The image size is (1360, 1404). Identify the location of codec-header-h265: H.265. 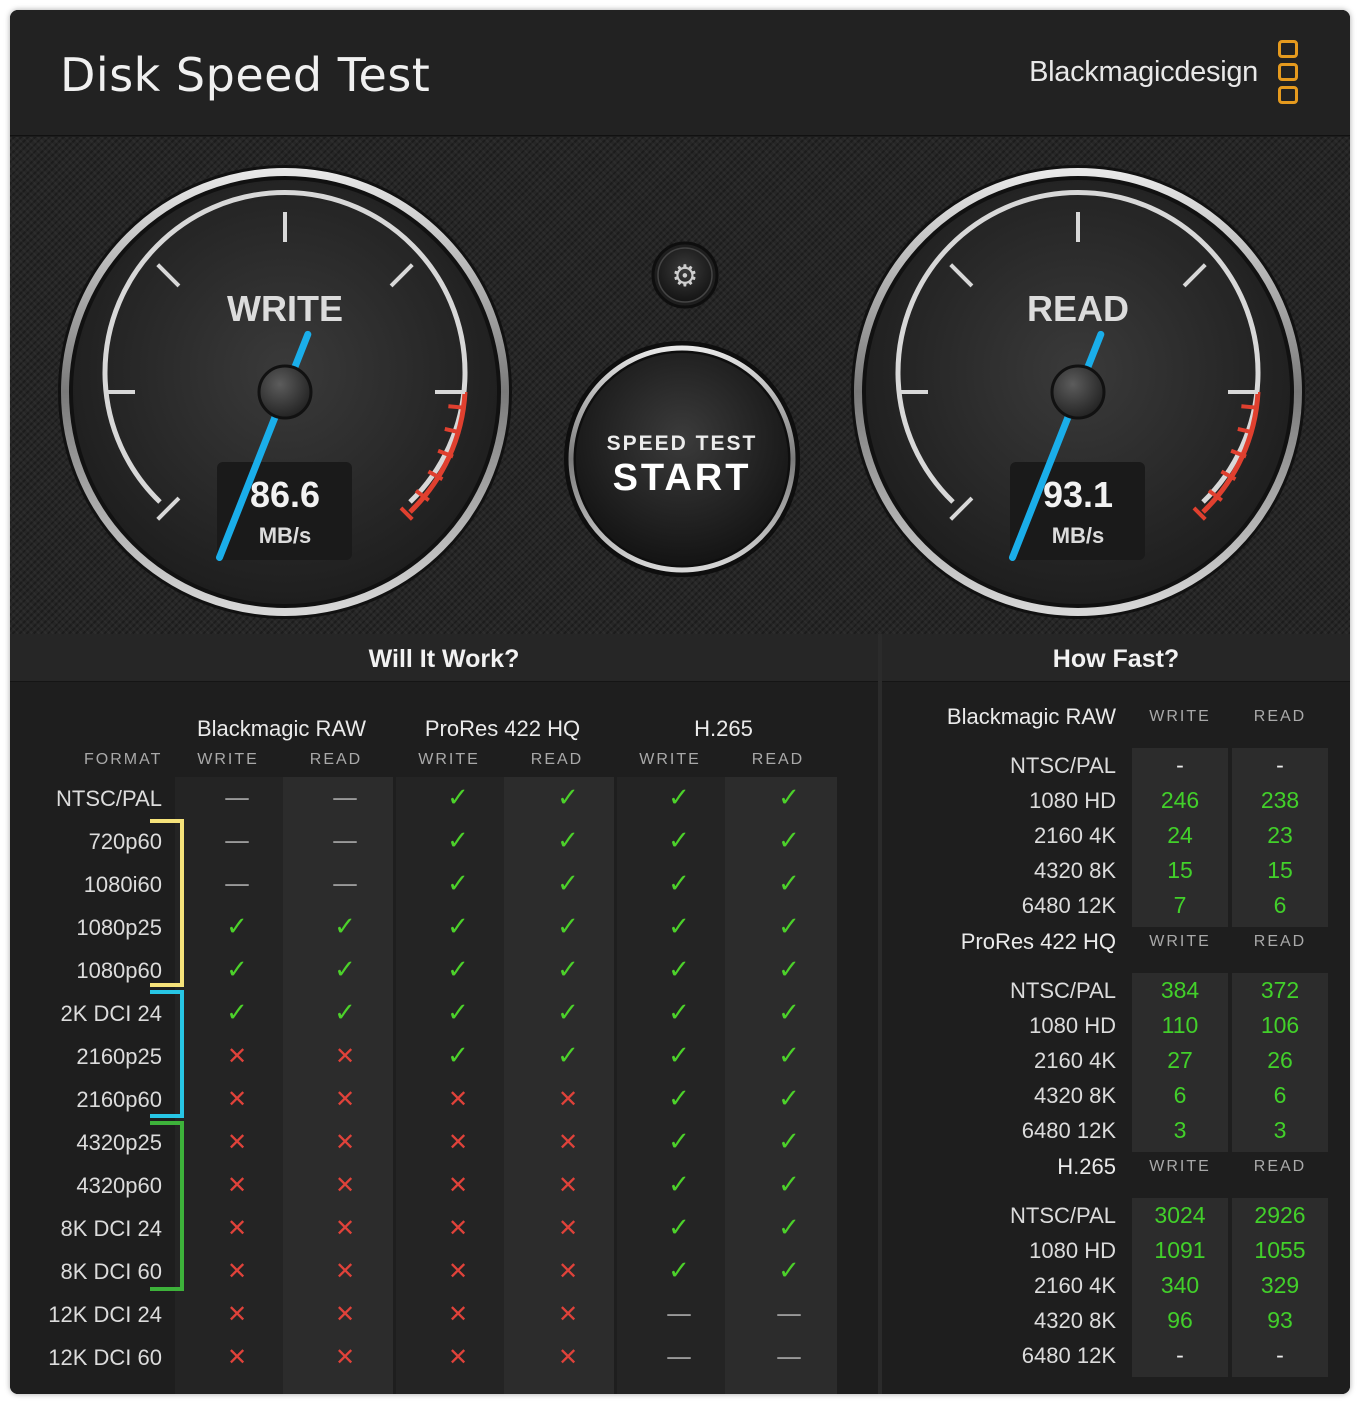
(723, 728).